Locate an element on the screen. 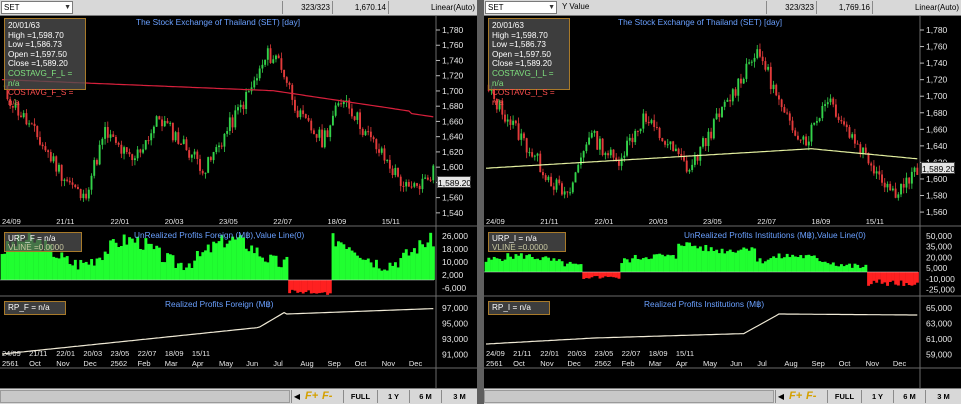 Image resolution: width=961 pixels, height=404 pixels. unrealized-tick-label: -10,000 is located at coordinates (940, 279).